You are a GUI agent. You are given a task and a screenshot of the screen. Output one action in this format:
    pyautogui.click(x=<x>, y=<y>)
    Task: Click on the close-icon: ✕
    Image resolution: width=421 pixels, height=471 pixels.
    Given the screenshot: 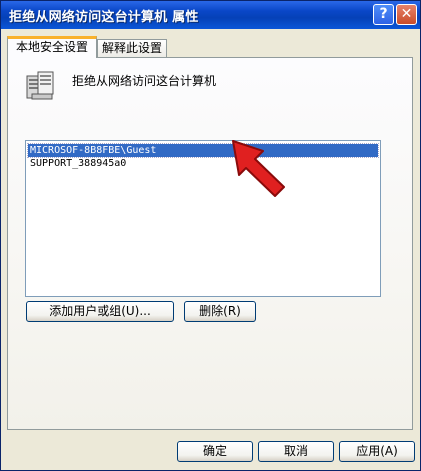 What is the action you would take?
    pyautogui.click(x=406, y=14)
    